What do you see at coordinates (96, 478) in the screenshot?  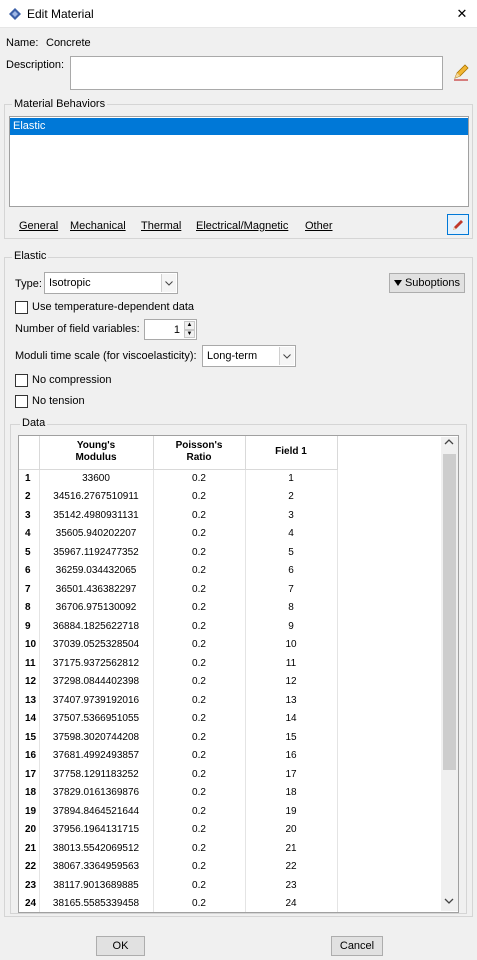 I see `youngs-modulus-cell: 33600` at bounding box center [96, 478].